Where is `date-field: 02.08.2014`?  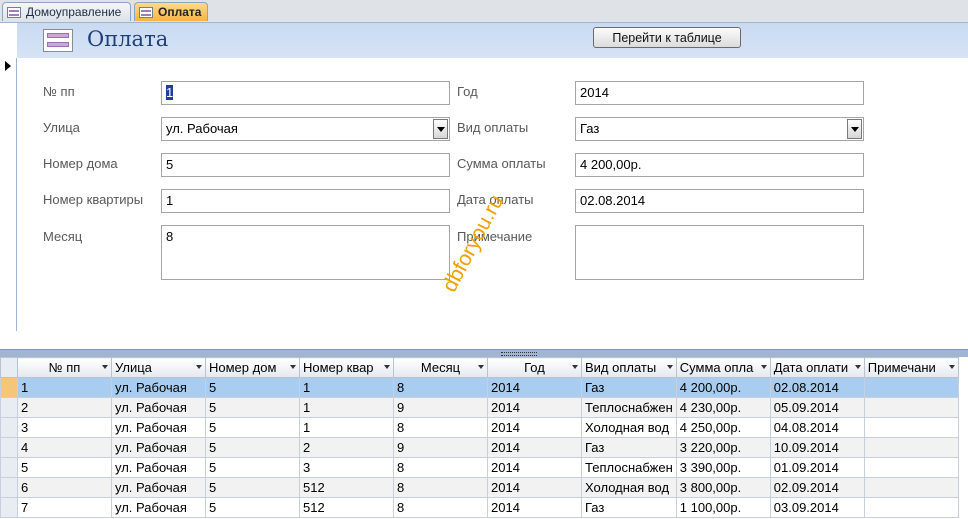 date-field: 02.08.2014 is located at coordinates (719, 201).